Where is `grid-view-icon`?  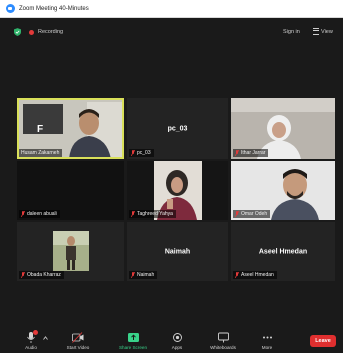
grid-view-icon is located at coordinates (316, 31).